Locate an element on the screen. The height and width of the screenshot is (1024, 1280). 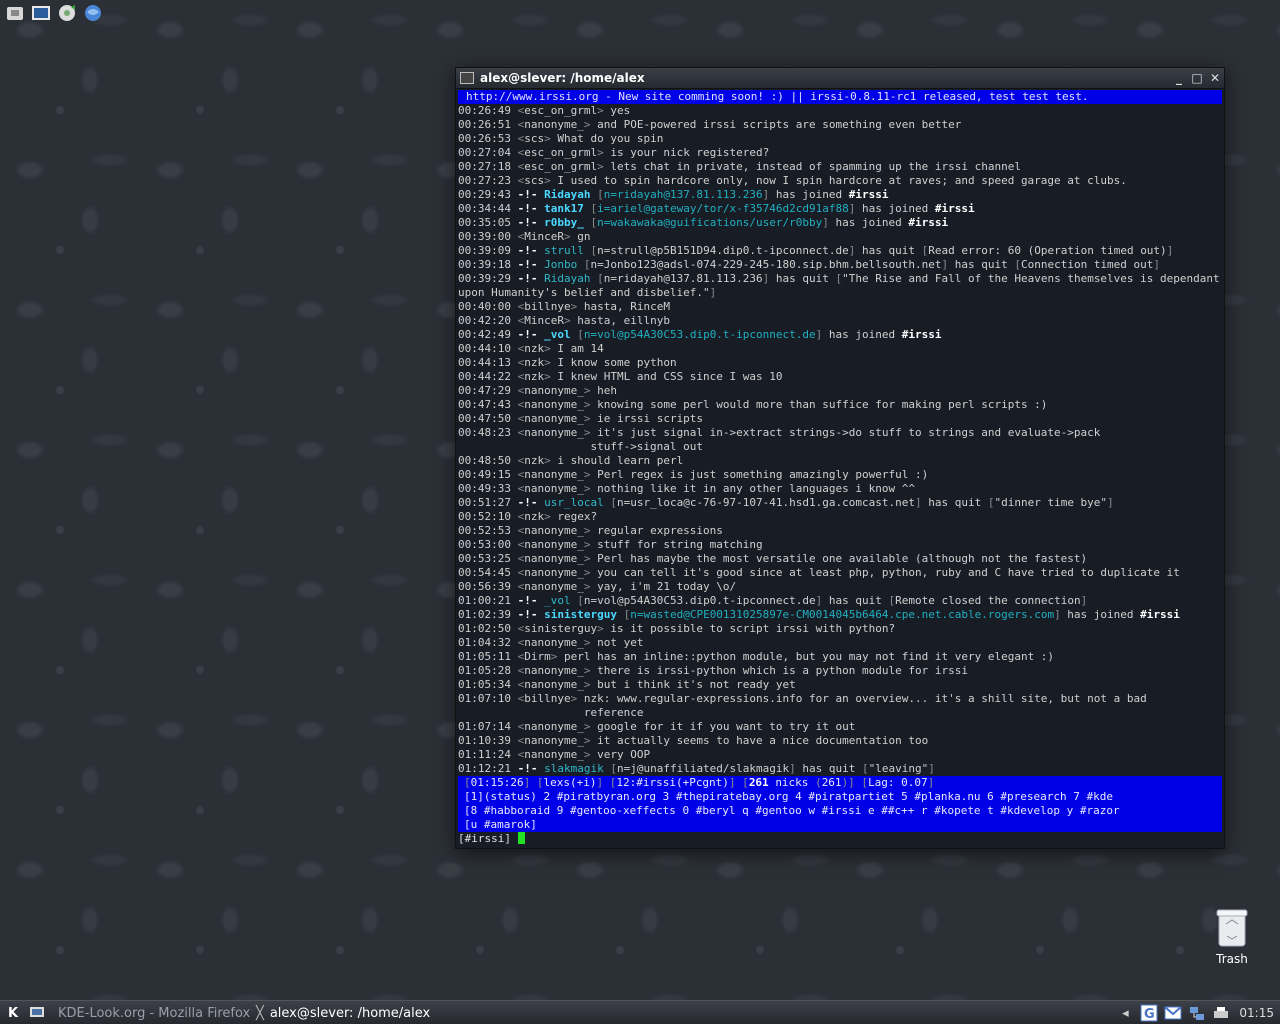
message-timestamp: 00:42:20 is located at coordinates (488, 320).